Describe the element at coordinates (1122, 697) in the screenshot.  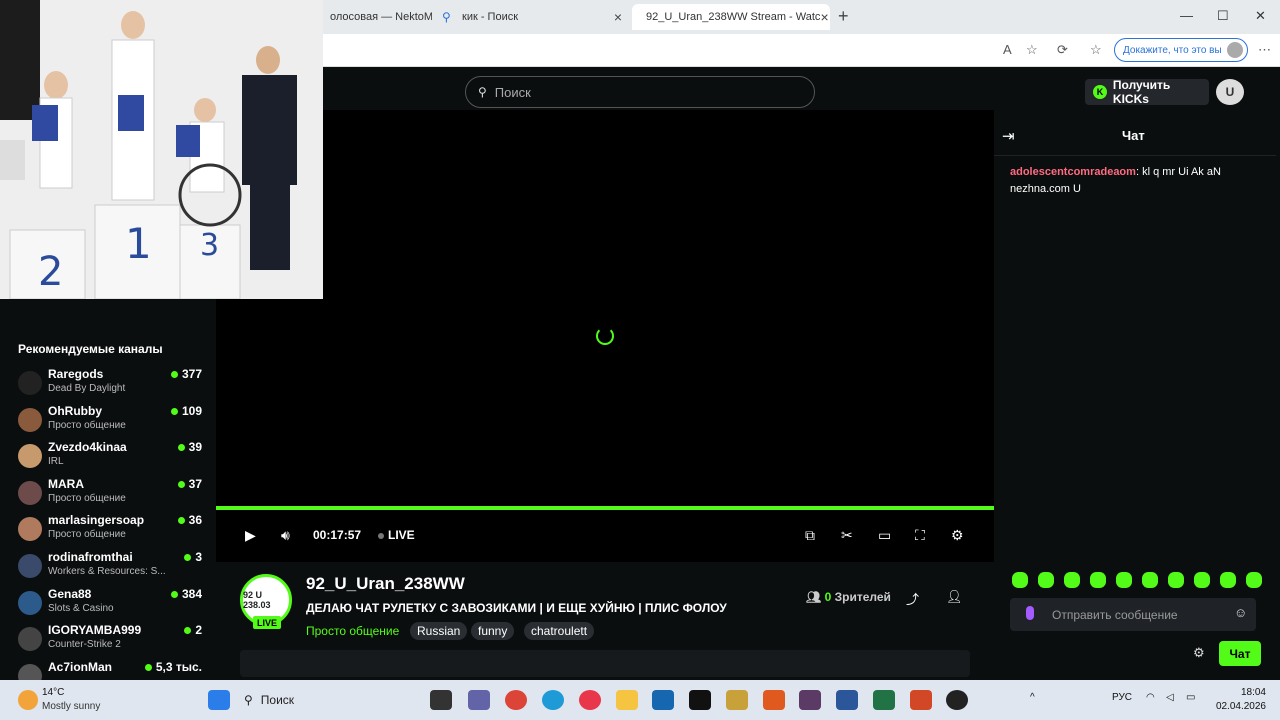
I see `language-indicator: РУС` at that location.